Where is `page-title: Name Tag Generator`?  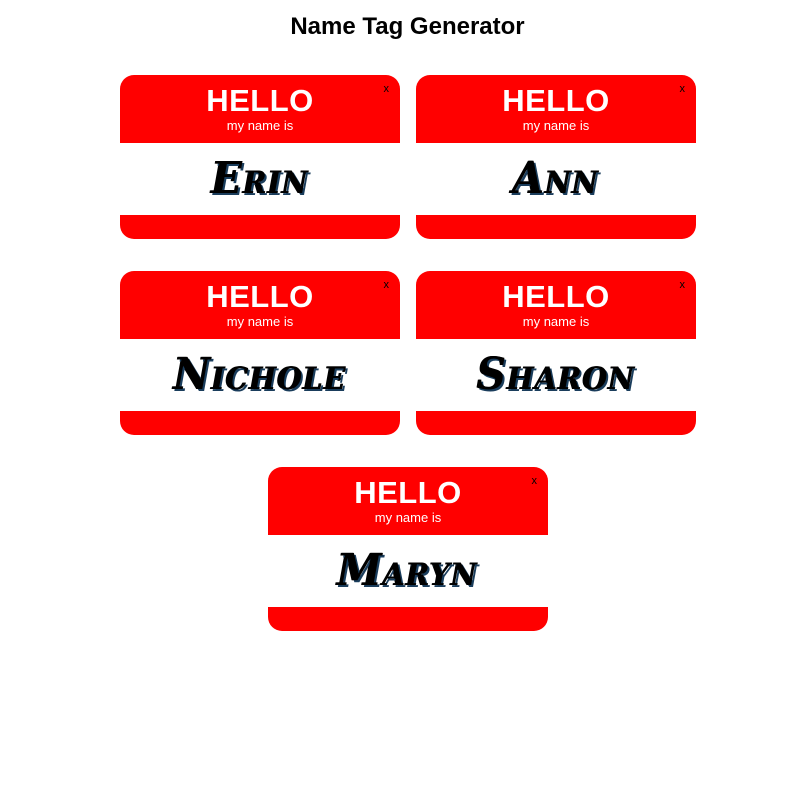
page-title: Name Tag Generator is located at coordinates (407, 26).